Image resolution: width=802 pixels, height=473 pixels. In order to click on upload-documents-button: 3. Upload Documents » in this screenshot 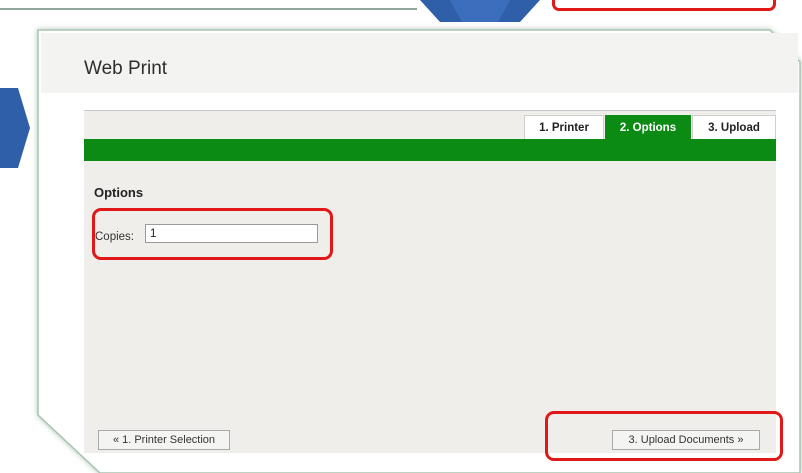, I will do `click(686, 440)`.